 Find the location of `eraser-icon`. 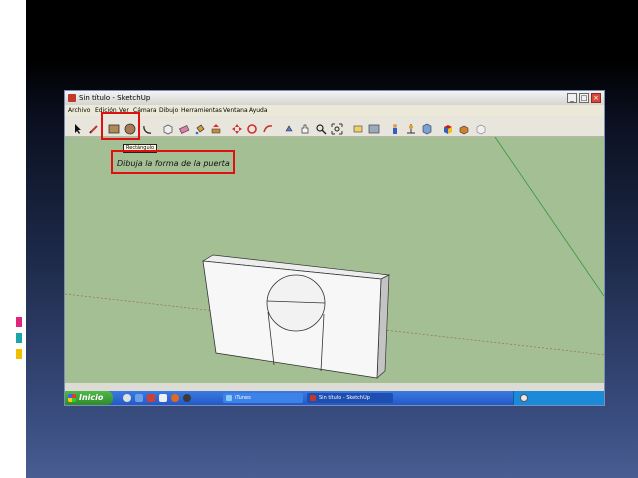

eraser-icon is located at coordinates (184, 127).